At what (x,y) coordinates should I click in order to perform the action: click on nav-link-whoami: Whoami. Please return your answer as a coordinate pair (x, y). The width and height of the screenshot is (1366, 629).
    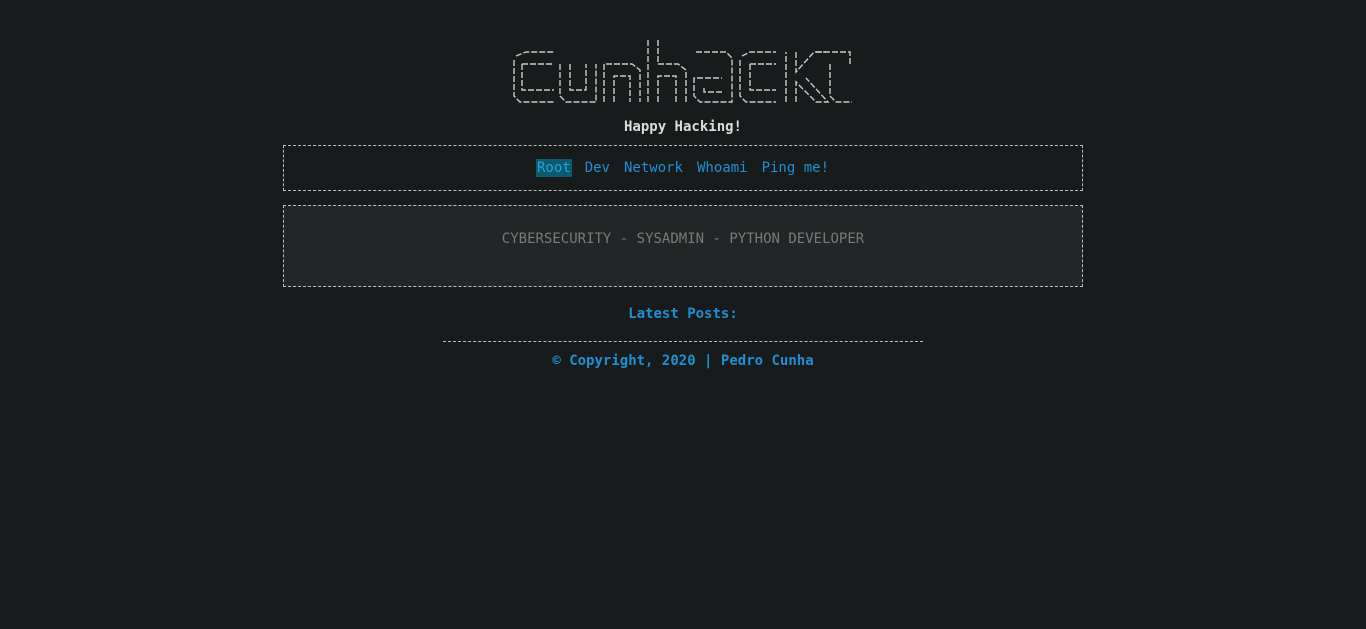
    Looking at the image, I should click on (722, 168).